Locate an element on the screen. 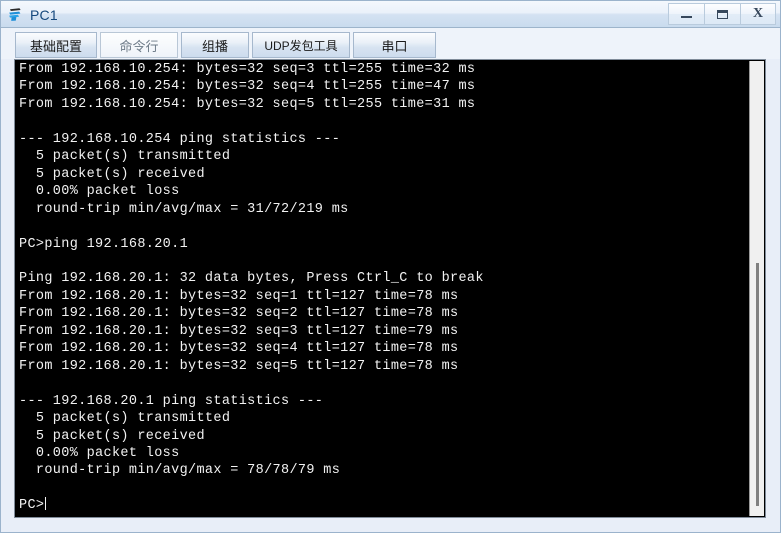  close-icon: X is located at coordinates (758, 13).